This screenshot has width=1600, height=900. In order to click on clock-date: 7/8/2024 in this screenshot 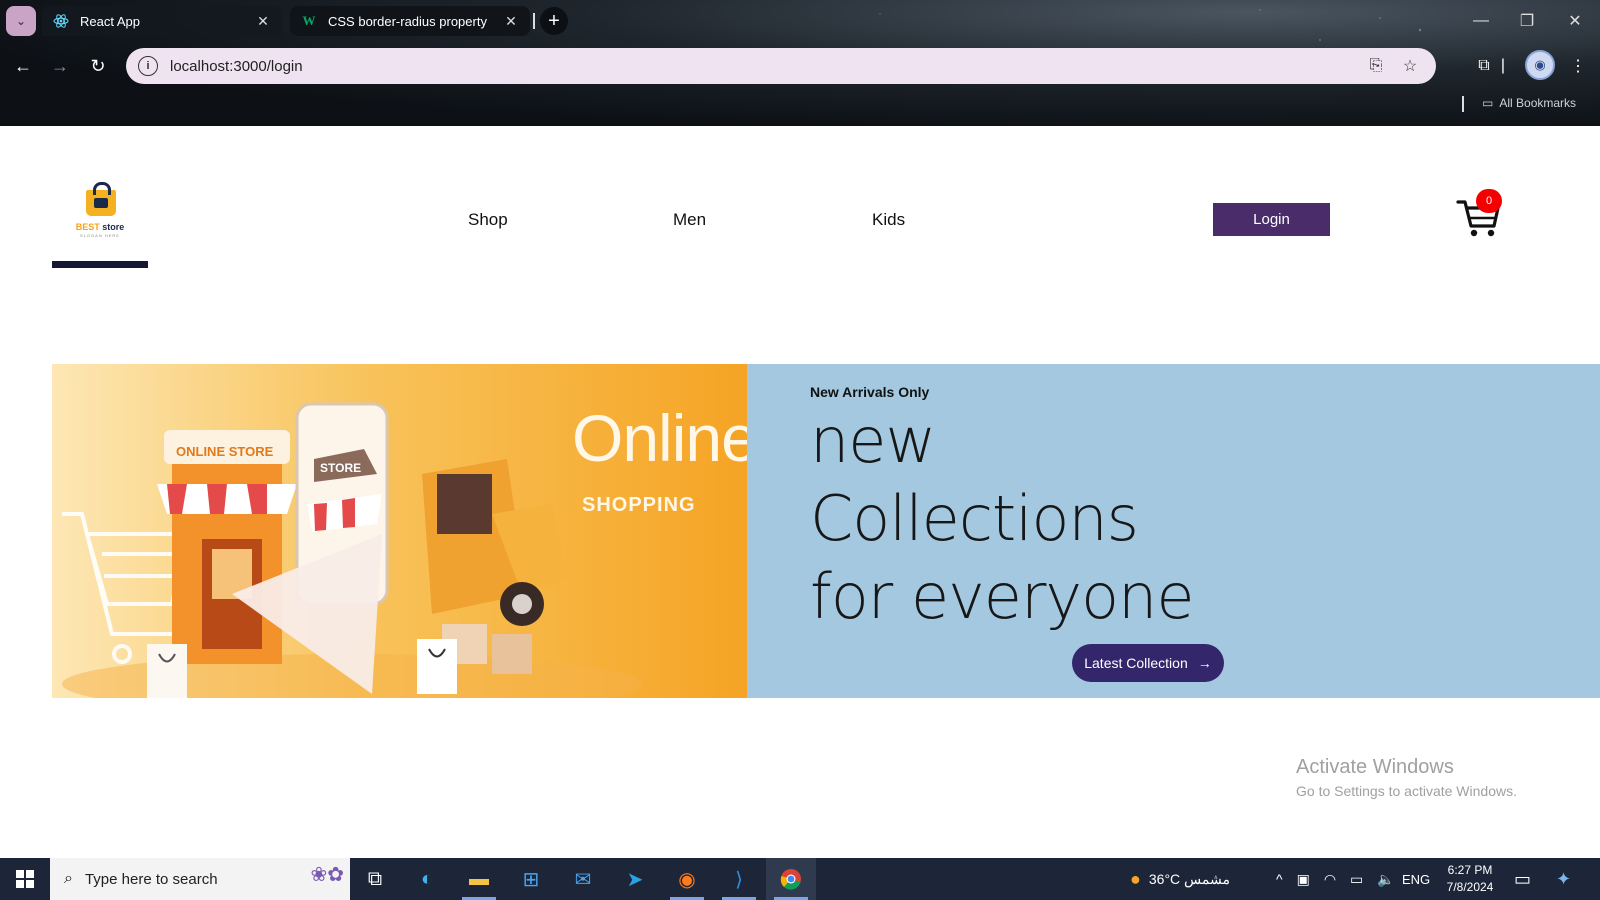, I will do `click(1470, 887)`.